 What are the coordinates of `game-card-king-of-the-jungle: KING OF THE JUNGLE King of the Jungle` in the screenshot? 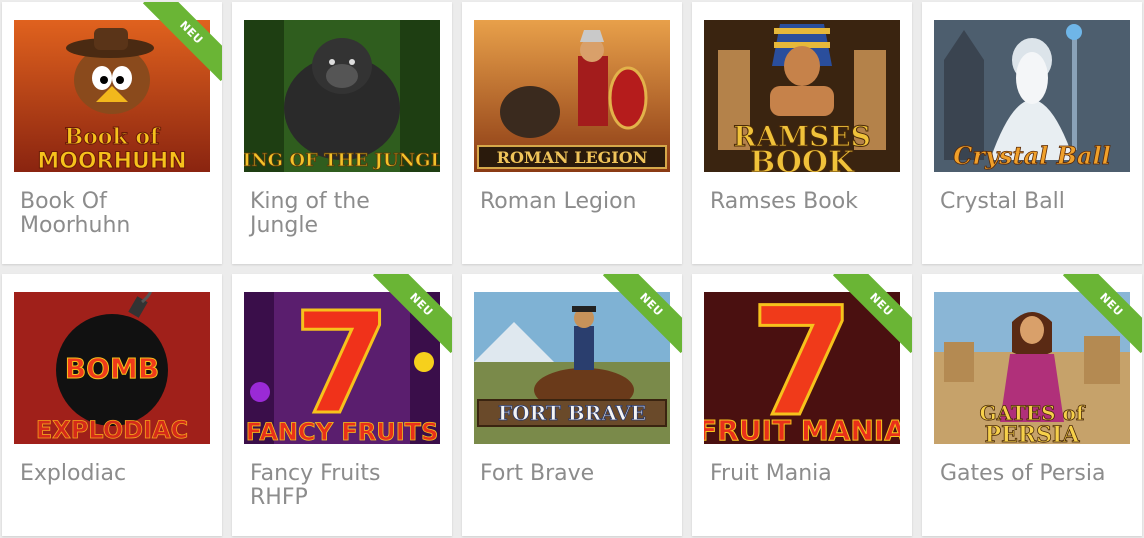 It's located at (342, 133).